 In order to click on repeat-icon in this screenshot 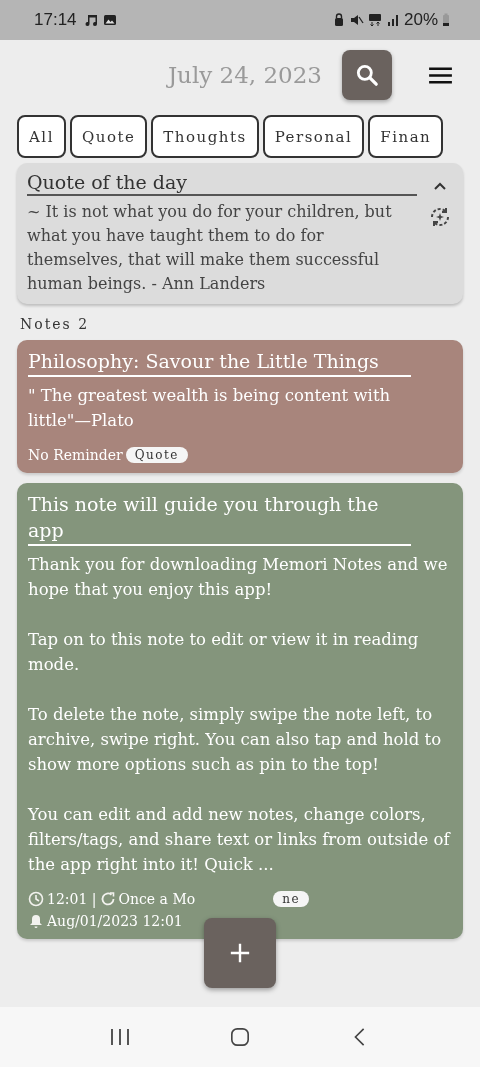, I will do `click(107, 899)`.